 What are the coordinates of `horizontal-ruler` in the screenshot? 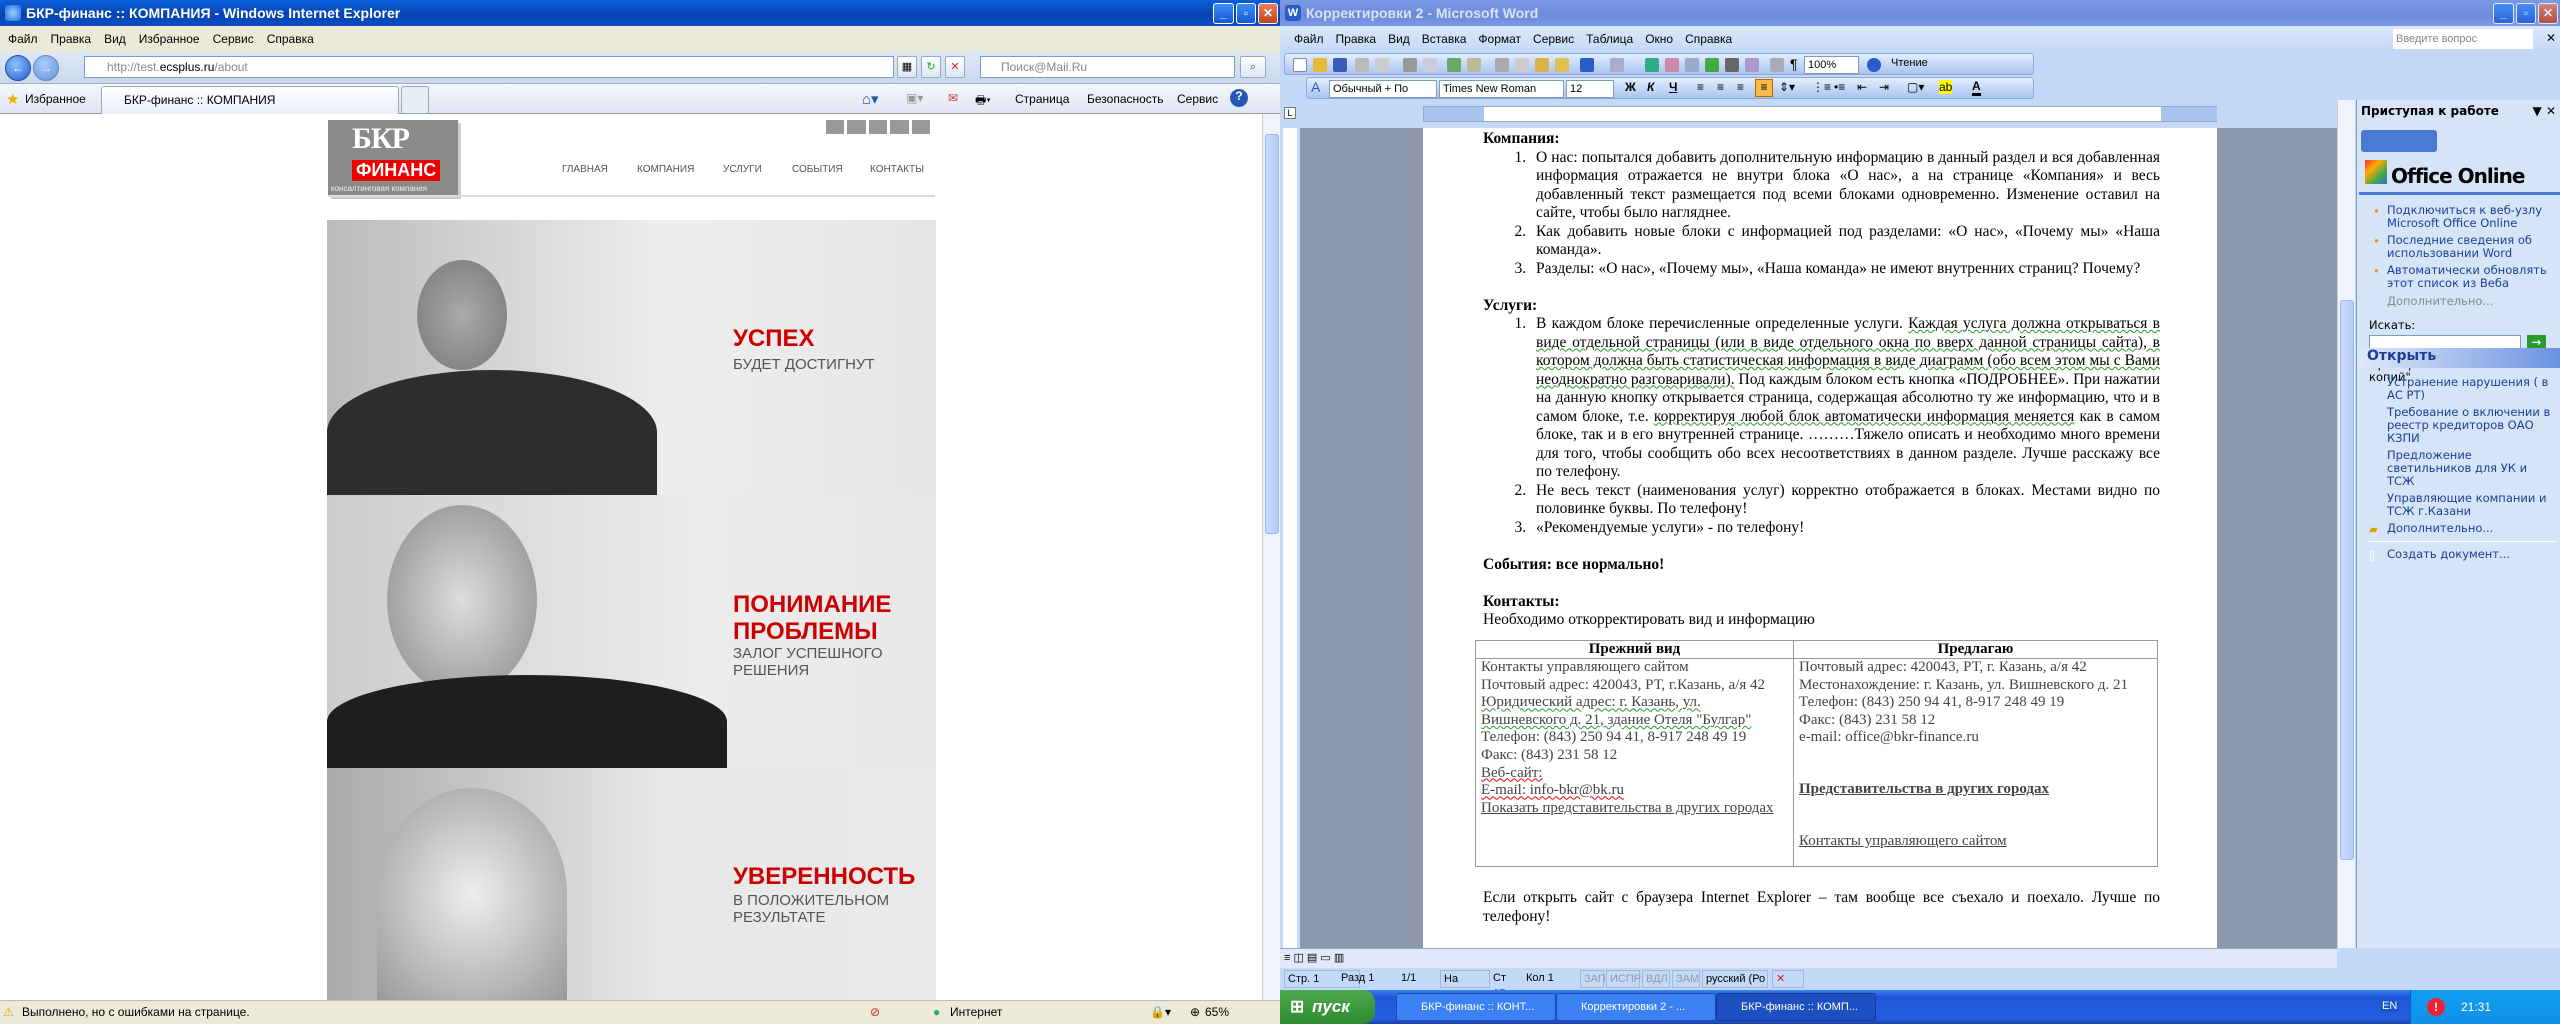 It's located at (1820, 114).